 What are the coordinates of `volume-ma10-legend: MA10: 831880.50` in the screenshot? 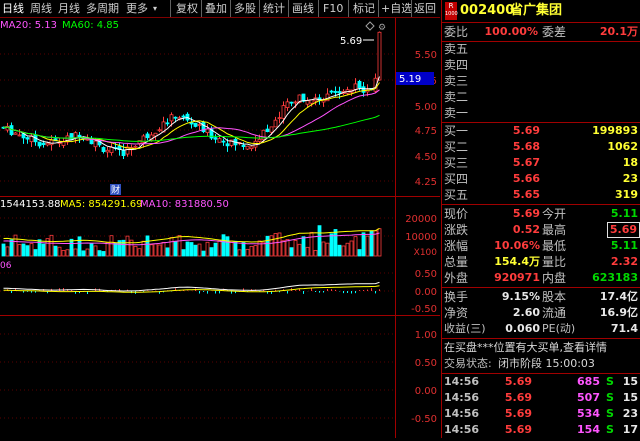 It's located at (184, 204).